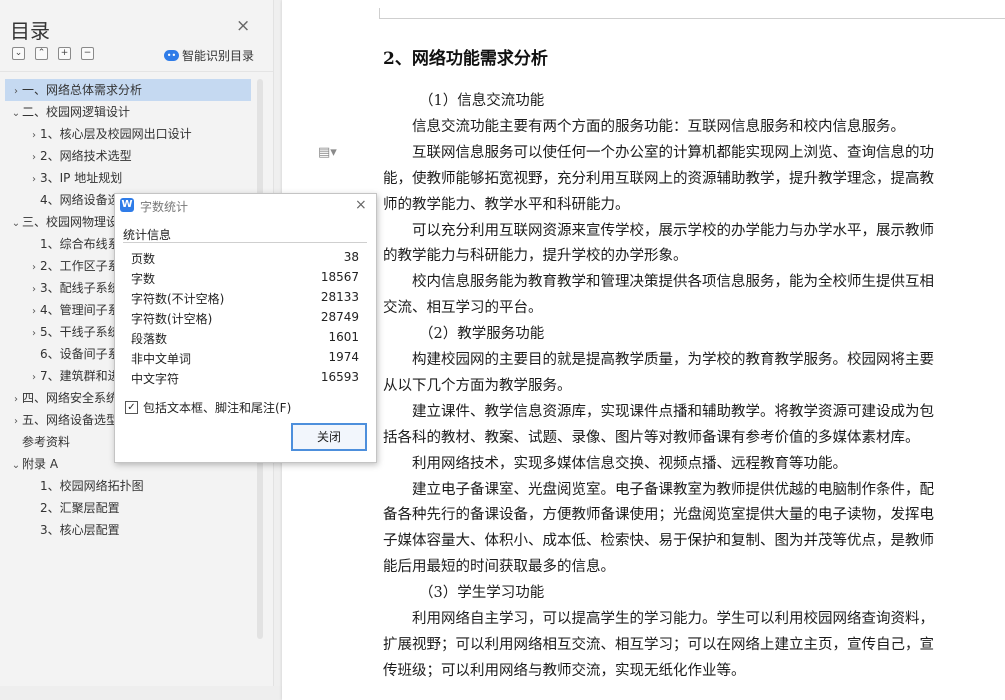  I want to click on toc-item-label: 3、IP 地址规划, so click(81, 178).